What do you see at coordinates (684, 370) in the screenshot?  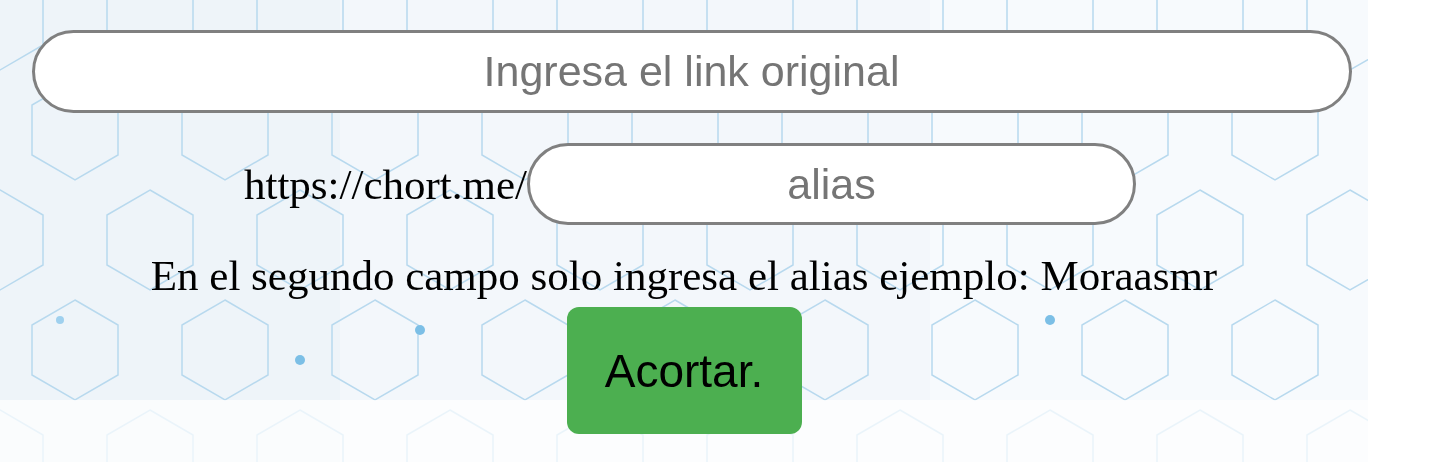 I see `shorten-button: Acortar.` at bounding box center [684, 370].